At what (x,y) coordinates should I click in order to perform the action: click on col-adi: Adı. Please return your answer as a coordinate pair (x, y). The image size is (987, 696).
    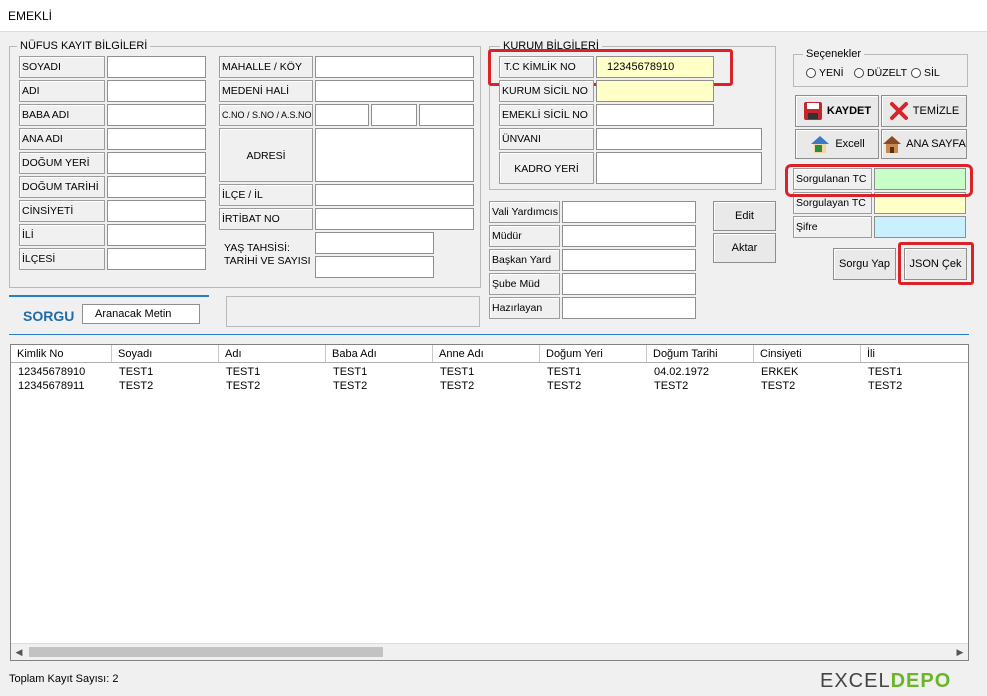
    Looking at the image, I should click on (272, 353).